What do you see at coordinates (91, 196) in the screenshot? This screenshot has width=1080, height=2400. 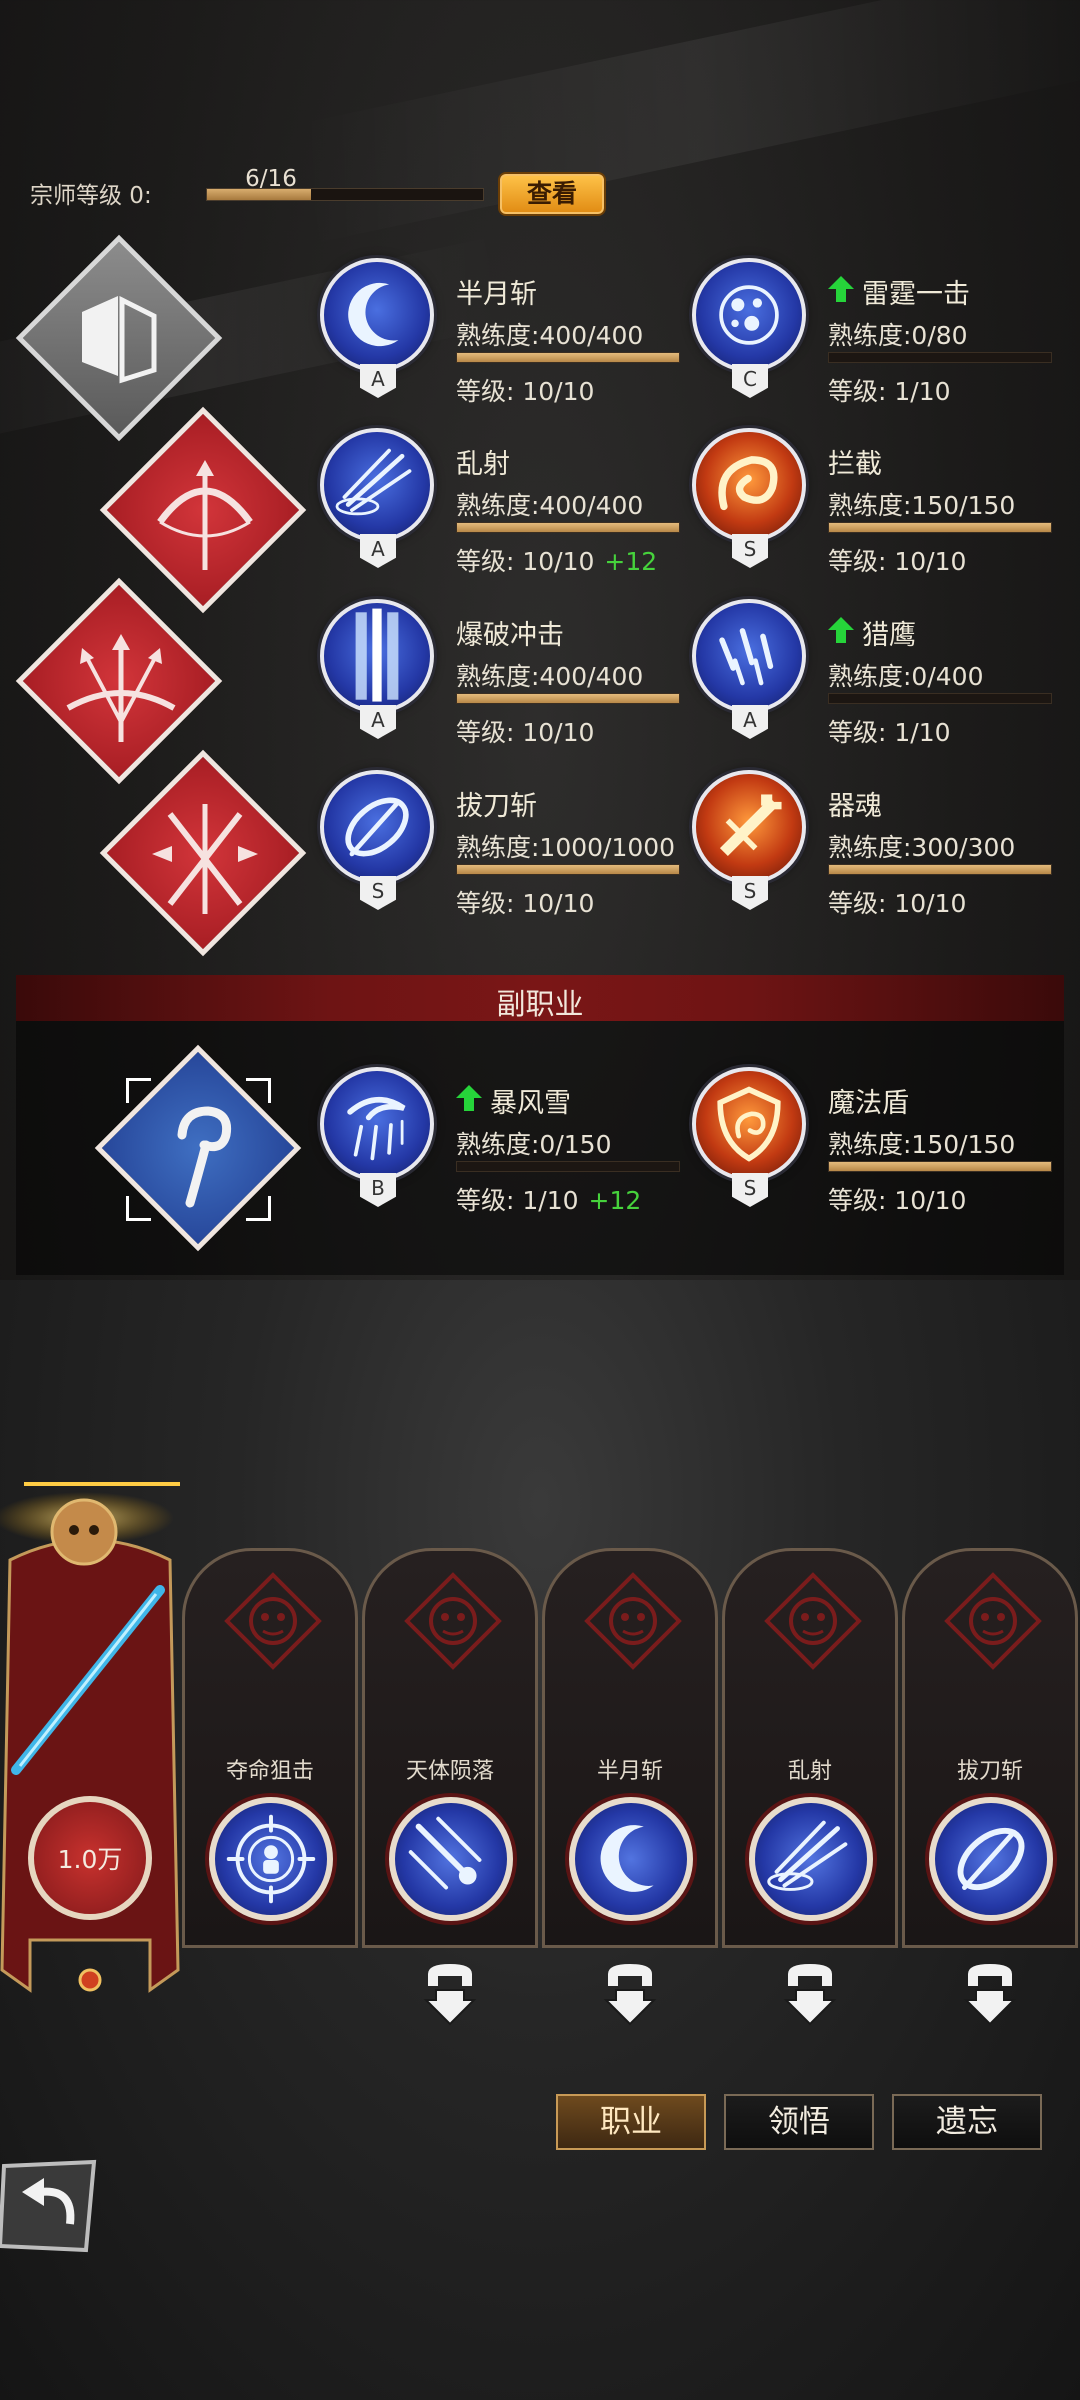 I see `master-level-label: 宗师等级 0:` at bounding box center [91, 196].